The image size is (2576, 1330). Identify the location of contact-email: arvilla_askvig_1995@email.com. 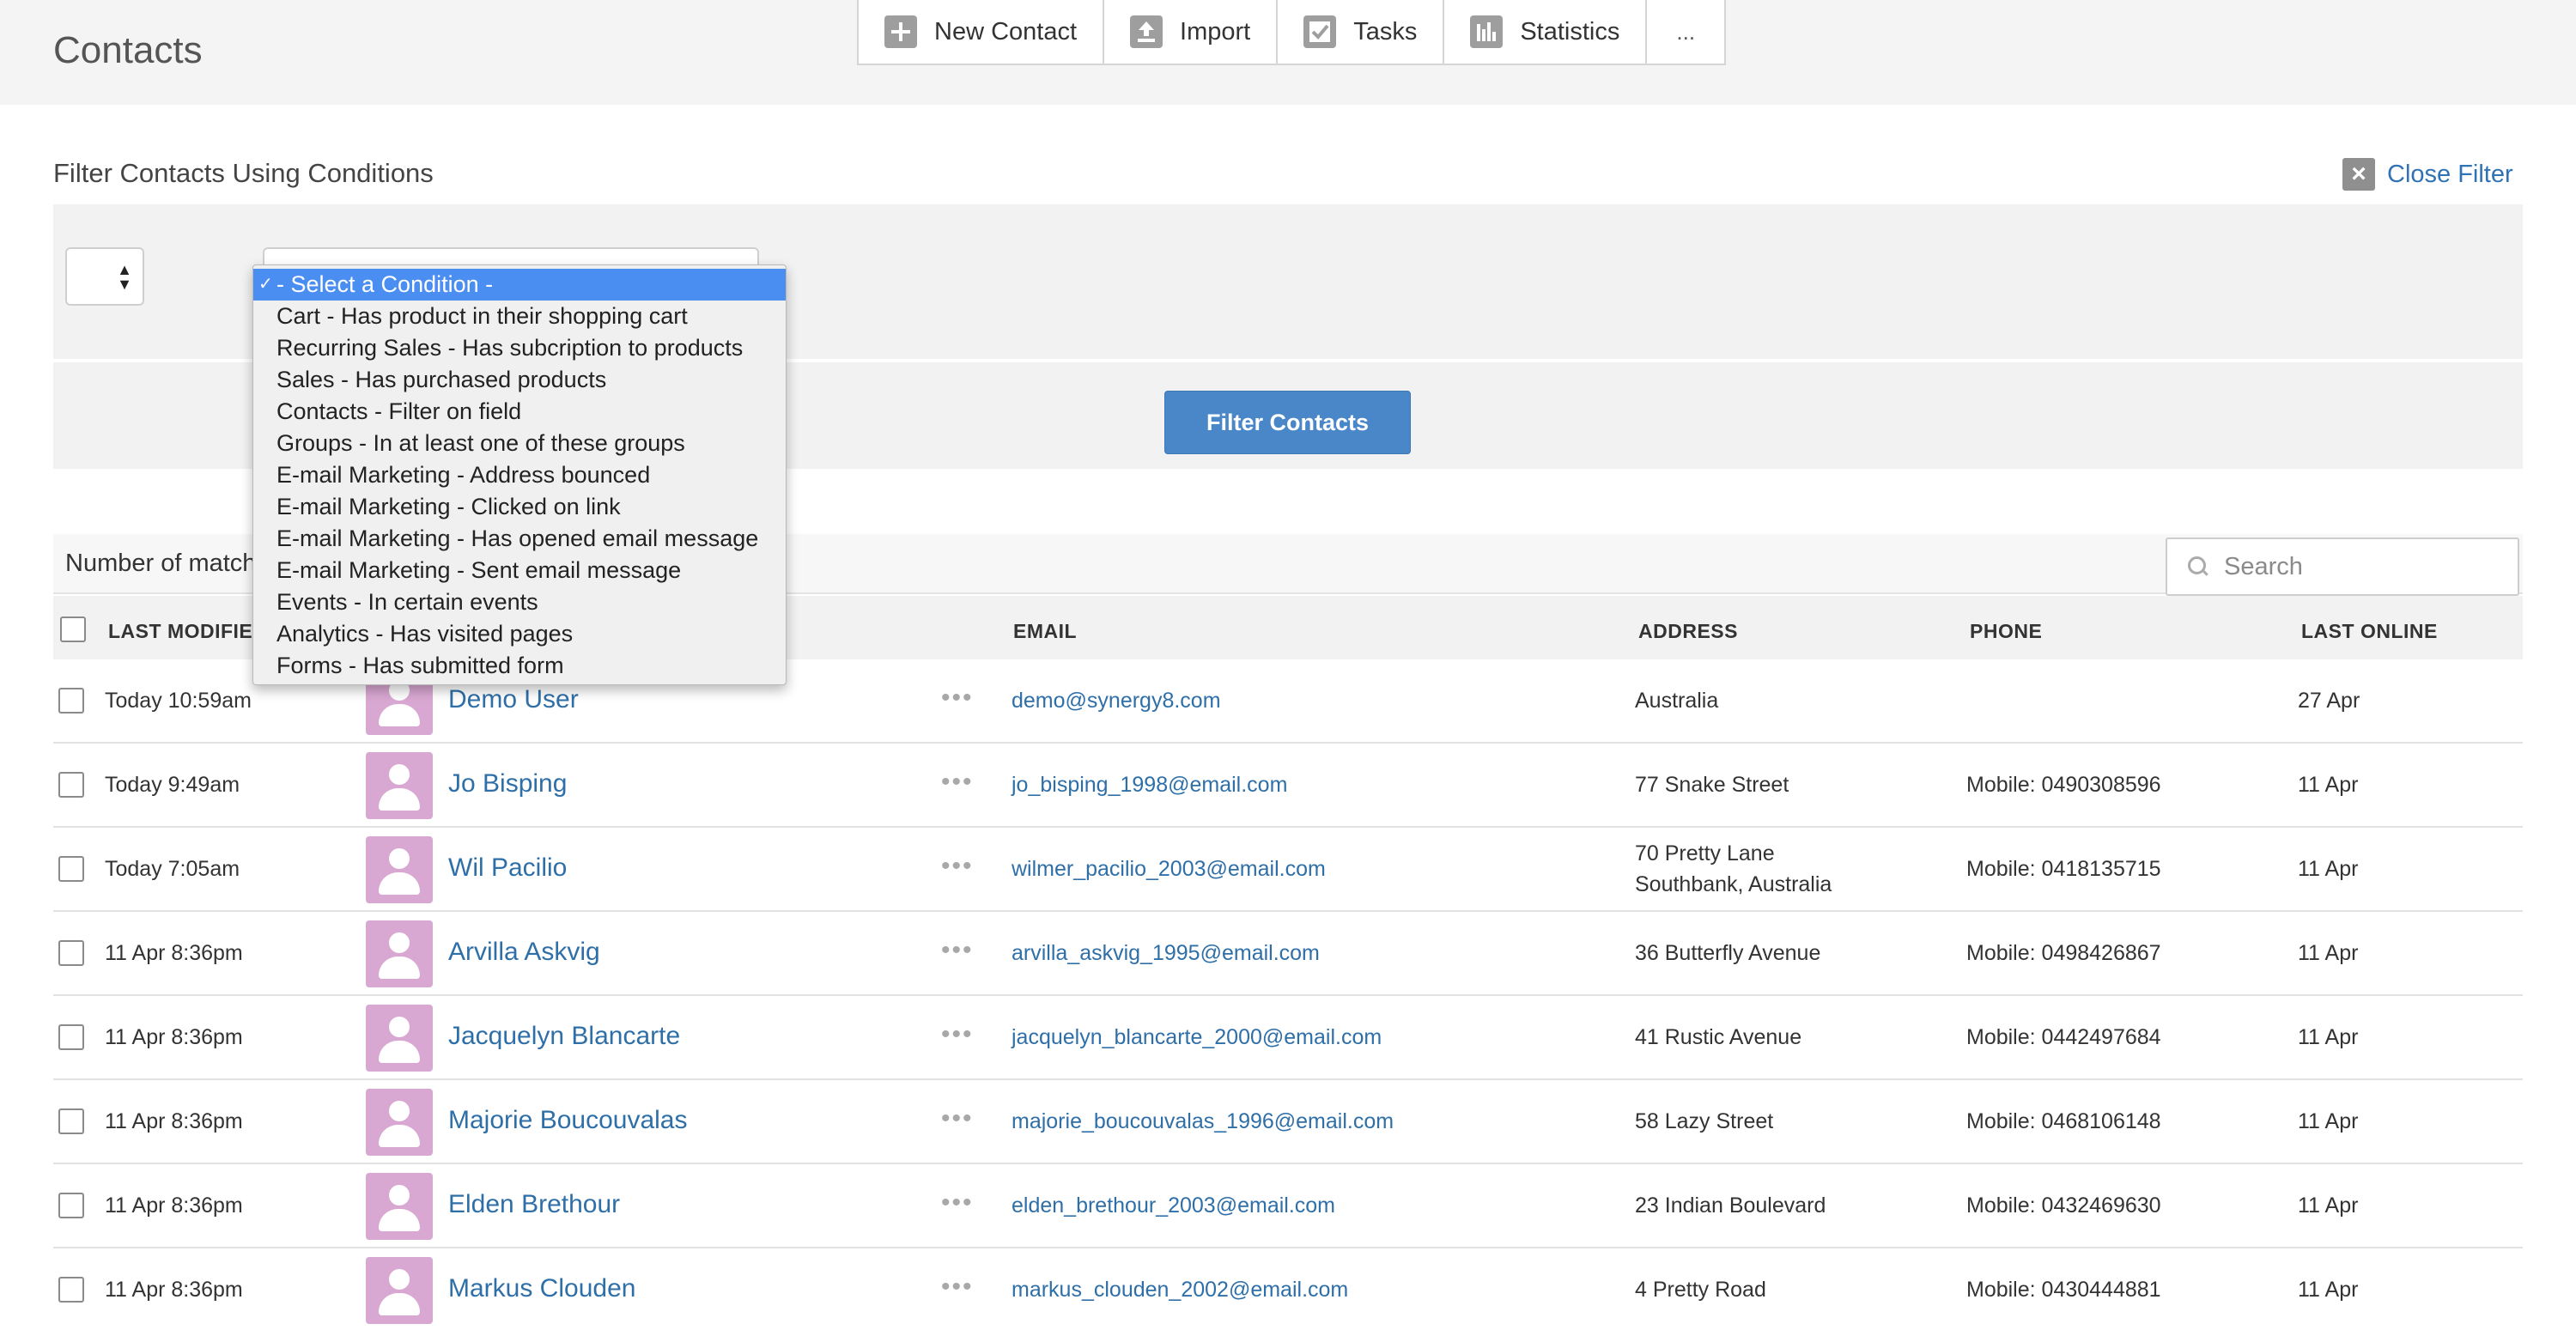
(1166, 953).